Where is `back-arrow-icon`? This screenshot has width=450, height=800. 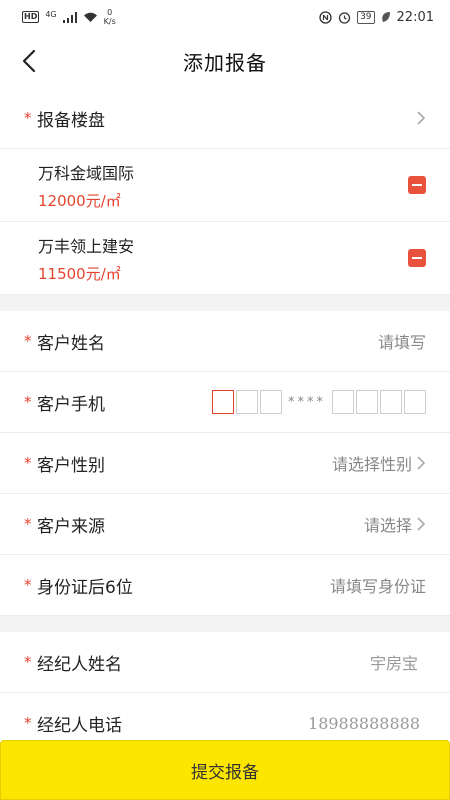
back-arrow-icon is located at coordinates (29, 61).